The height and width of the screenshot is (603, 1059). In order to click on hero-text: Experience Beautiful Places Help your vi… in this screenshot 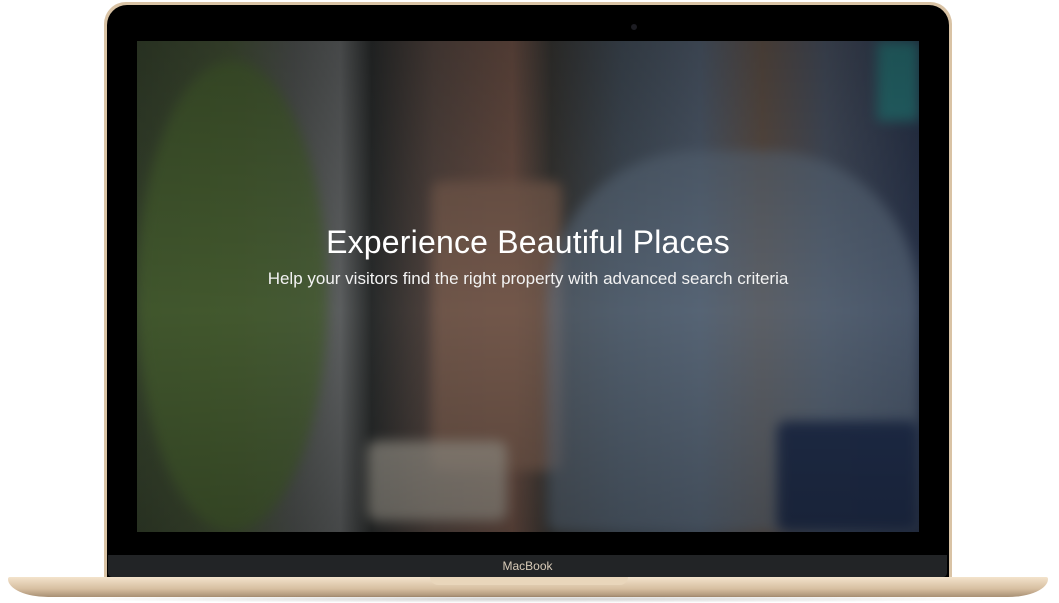, I will do `click(528, 256)`.